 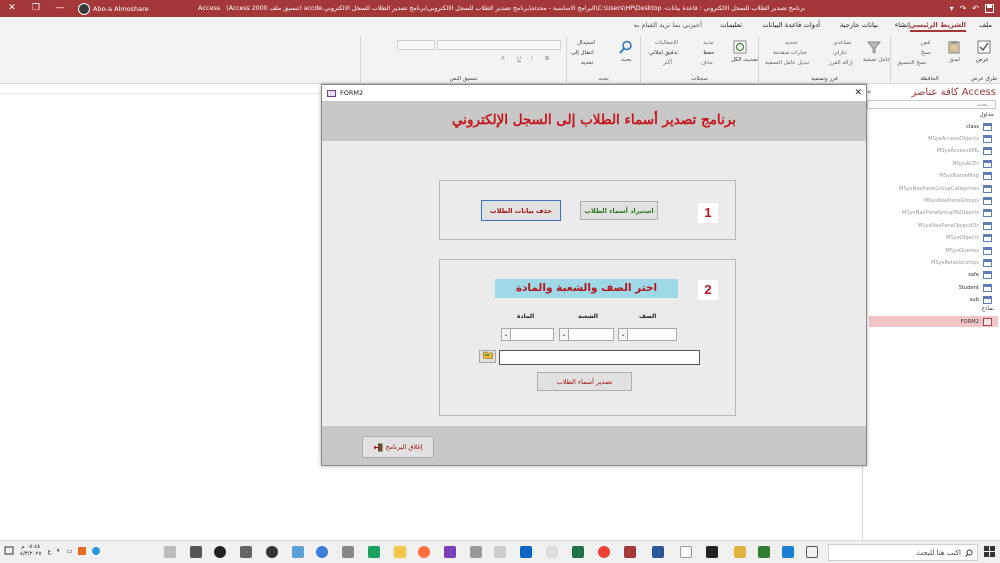 I want to click on cut-button: قص, so click(x=925, y=43).